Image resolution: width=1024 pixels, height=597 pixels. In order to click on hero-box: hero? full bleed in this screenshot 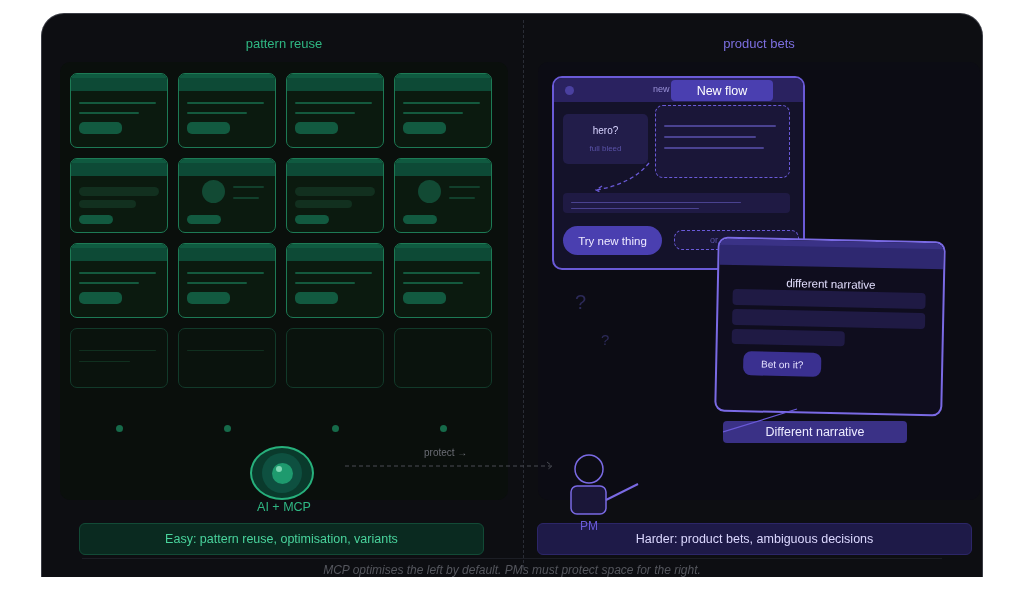, I will do `click(605, 139)`.